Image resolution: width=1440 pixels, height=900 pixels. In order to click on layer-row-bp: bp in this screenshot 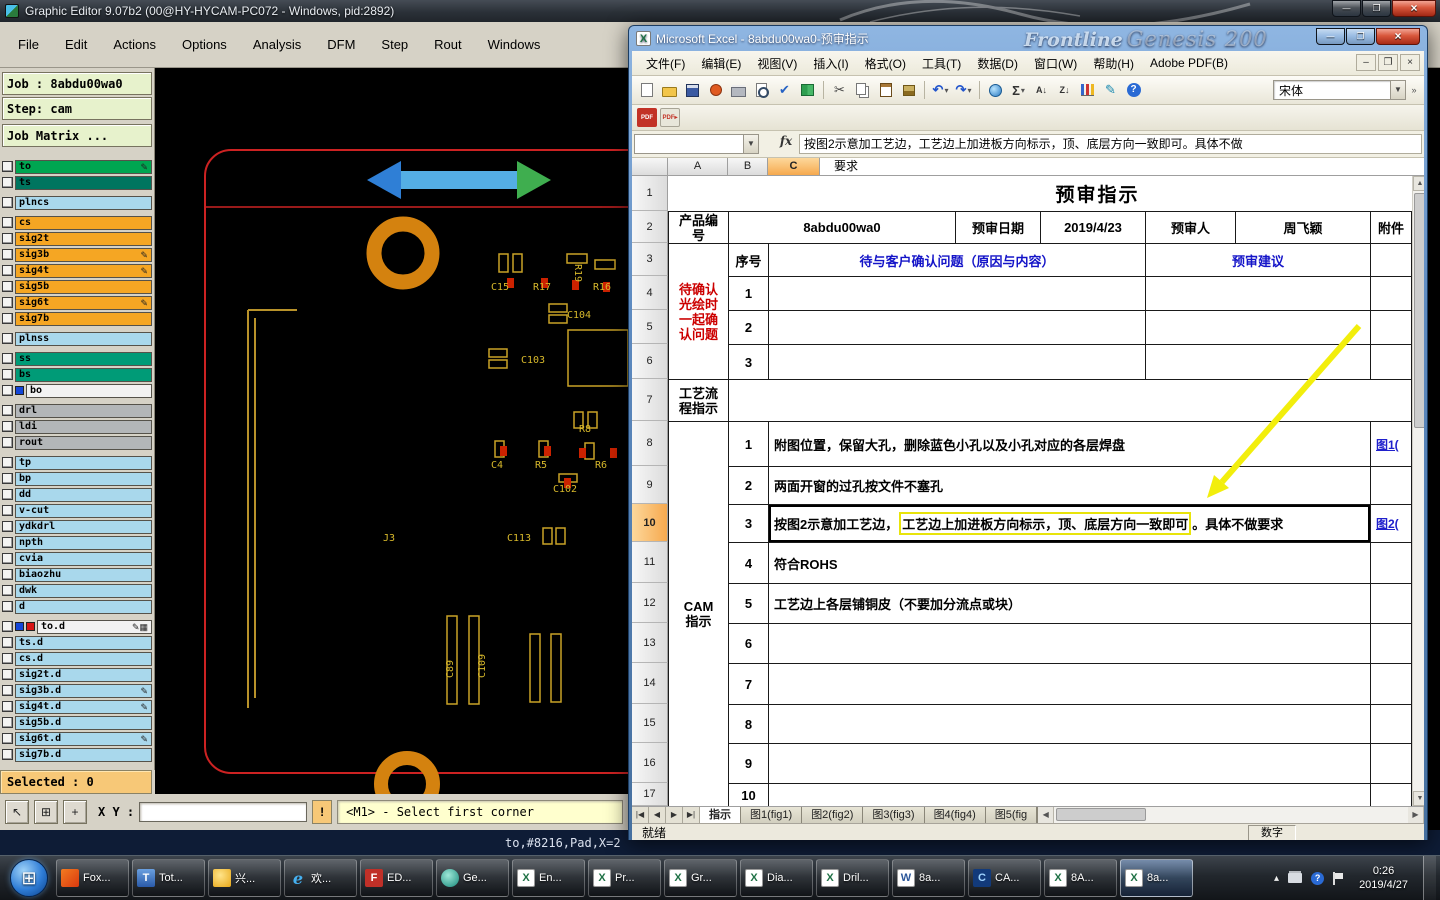, I will do `click(77, 478)`.